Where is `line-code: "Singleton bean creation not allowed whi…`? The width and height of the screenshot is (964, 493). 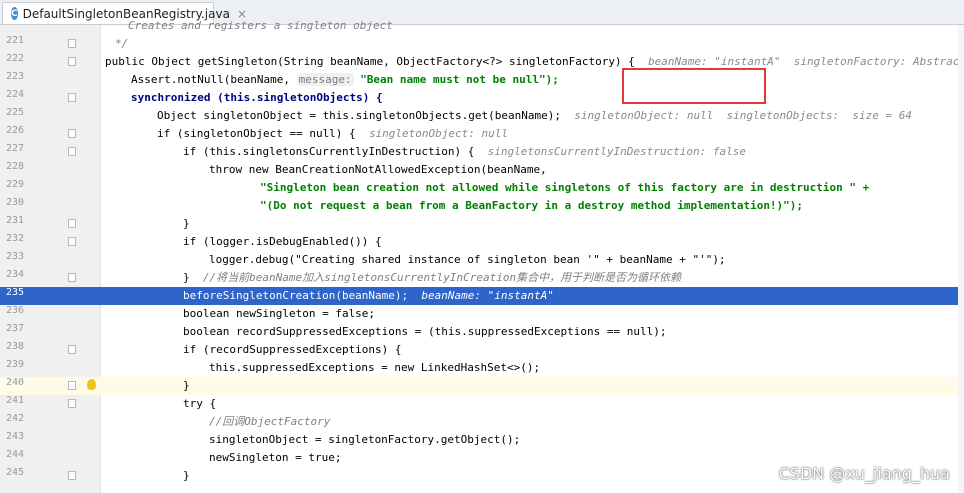 line-code: "Singleton bean creation not allowed whi… is located at coordinates (565, 187).